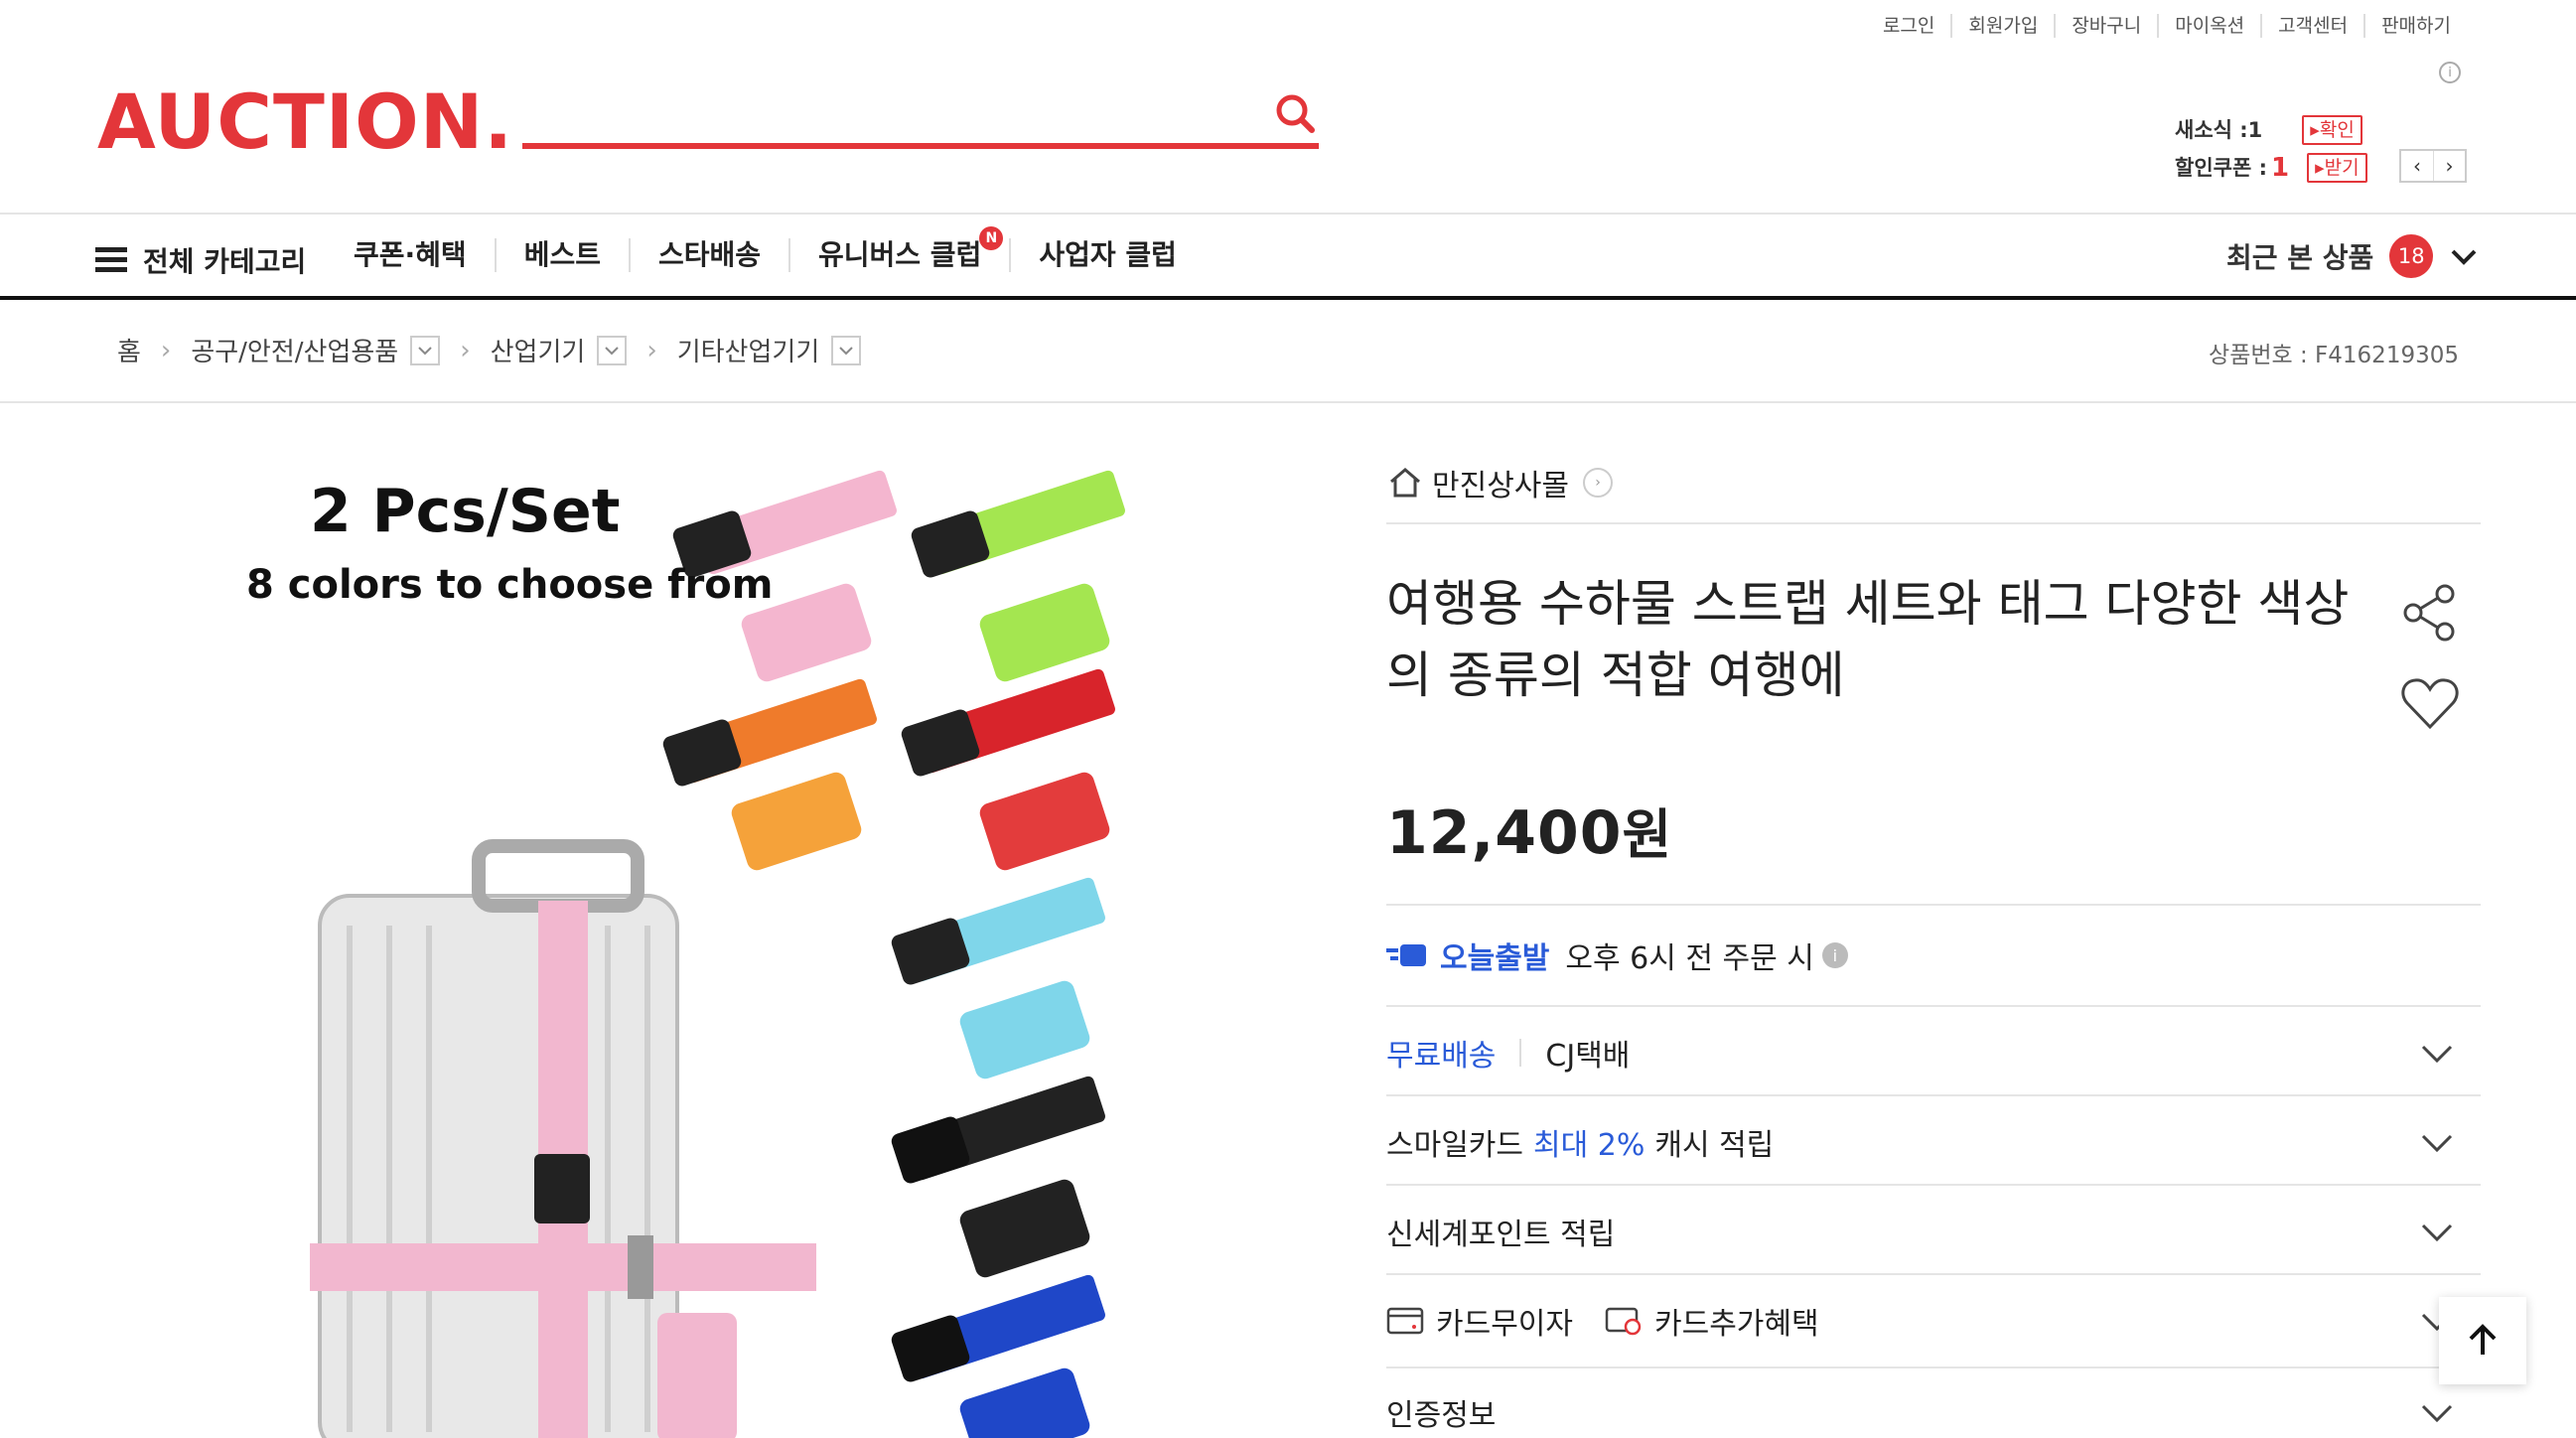 The image size is (2576, 1438). Describe the element at coordinates (561, 255) in the screenshot. I see `nav-best: 베스트` at that location.